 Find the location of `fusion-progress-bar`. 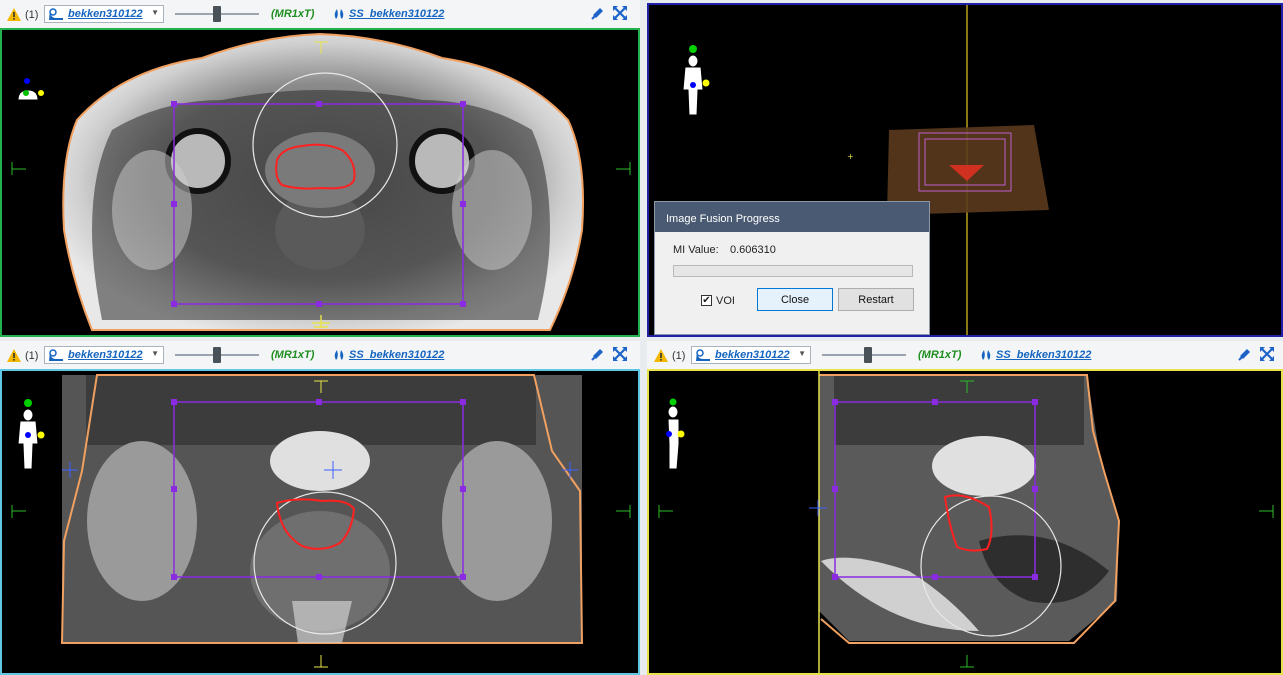

fusion-progress-bar is located at coordinates (793, 271).